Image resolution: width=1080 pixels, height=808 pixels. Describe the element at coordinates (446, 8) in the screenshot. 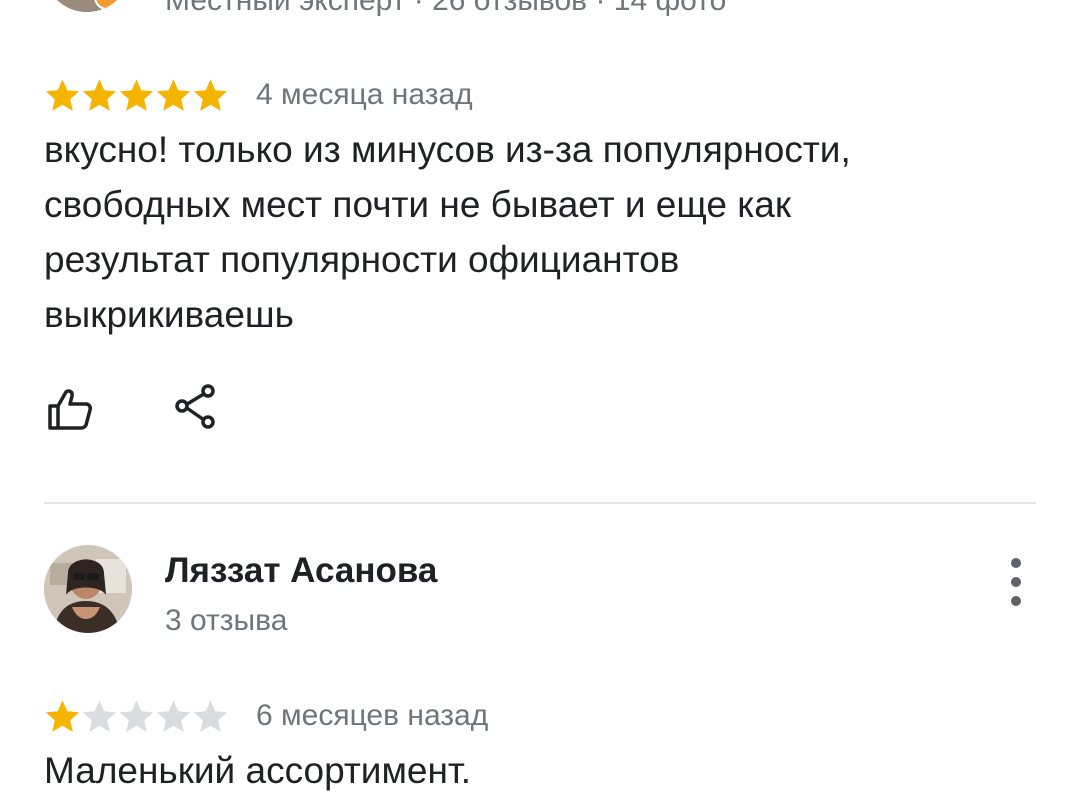

I see `reviewer-meta: Местный эксперт · 26 отзывов · 14 фото` at that location.